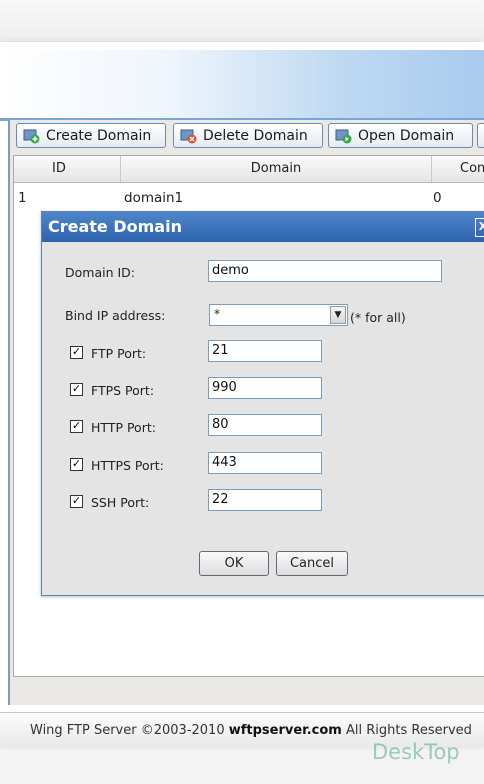 Image resolution: width=484 pixels, height=784 pixels. I want to click on ftps-port-label: FTPS Port:, so click(123, 390).